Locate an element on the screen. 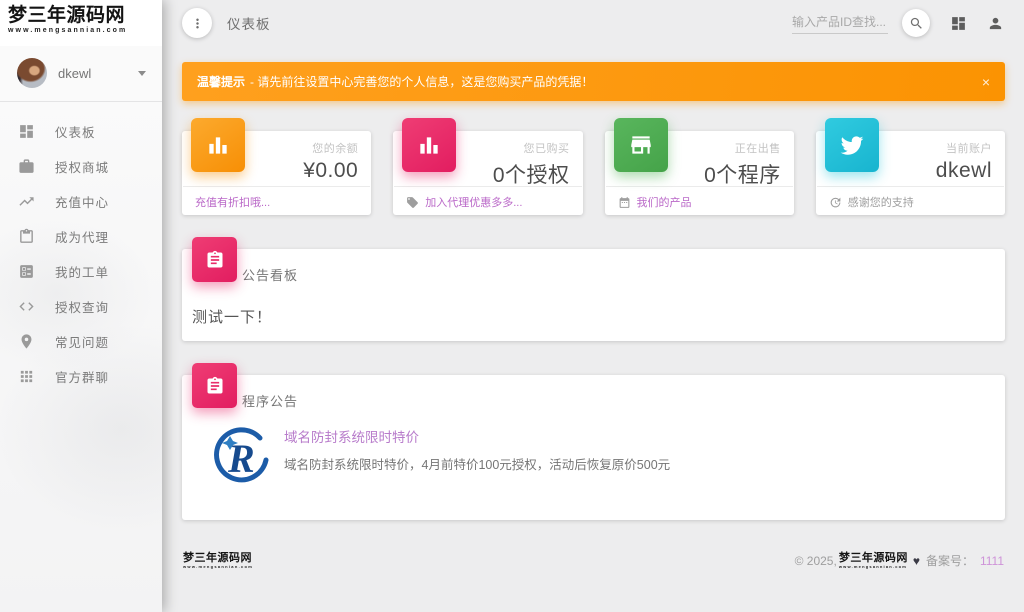 The width and height of the screenshot is (1024, 612). person-icon is located at coordinates (995, 23).